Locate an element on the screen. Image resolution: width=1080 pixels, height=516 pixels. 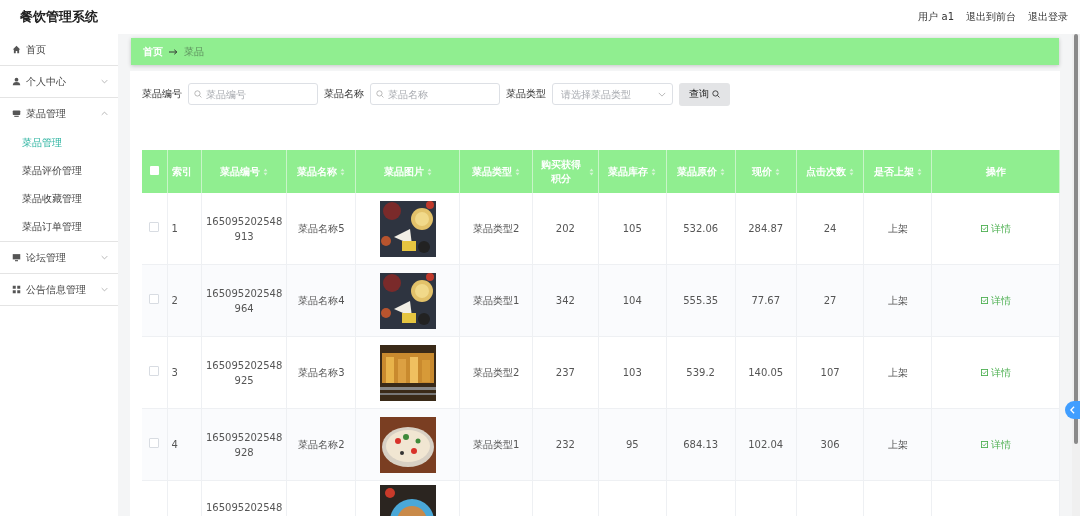
arrow-icon is located at coordinates (173, 51).